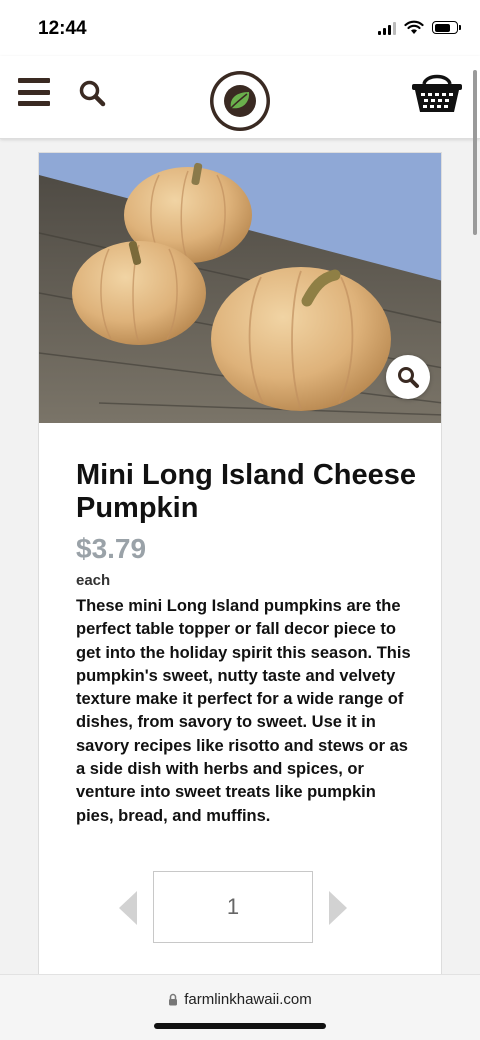 Image resolution: width=480 pixels, height=1040 pixels. Describe the element at coordinates (92, 93) in the screenshot. I see `search-icon` at that location.